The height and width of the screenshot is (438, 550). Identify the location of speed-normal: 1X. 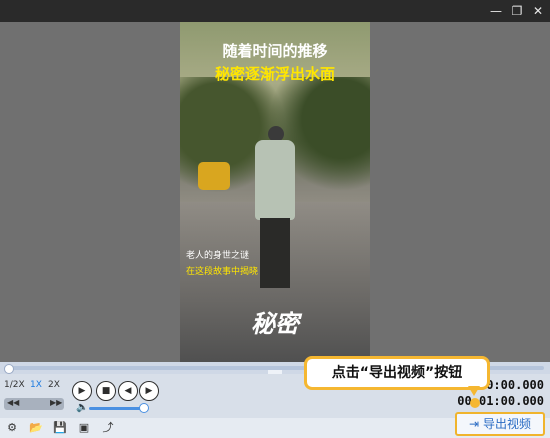
(36, 385).